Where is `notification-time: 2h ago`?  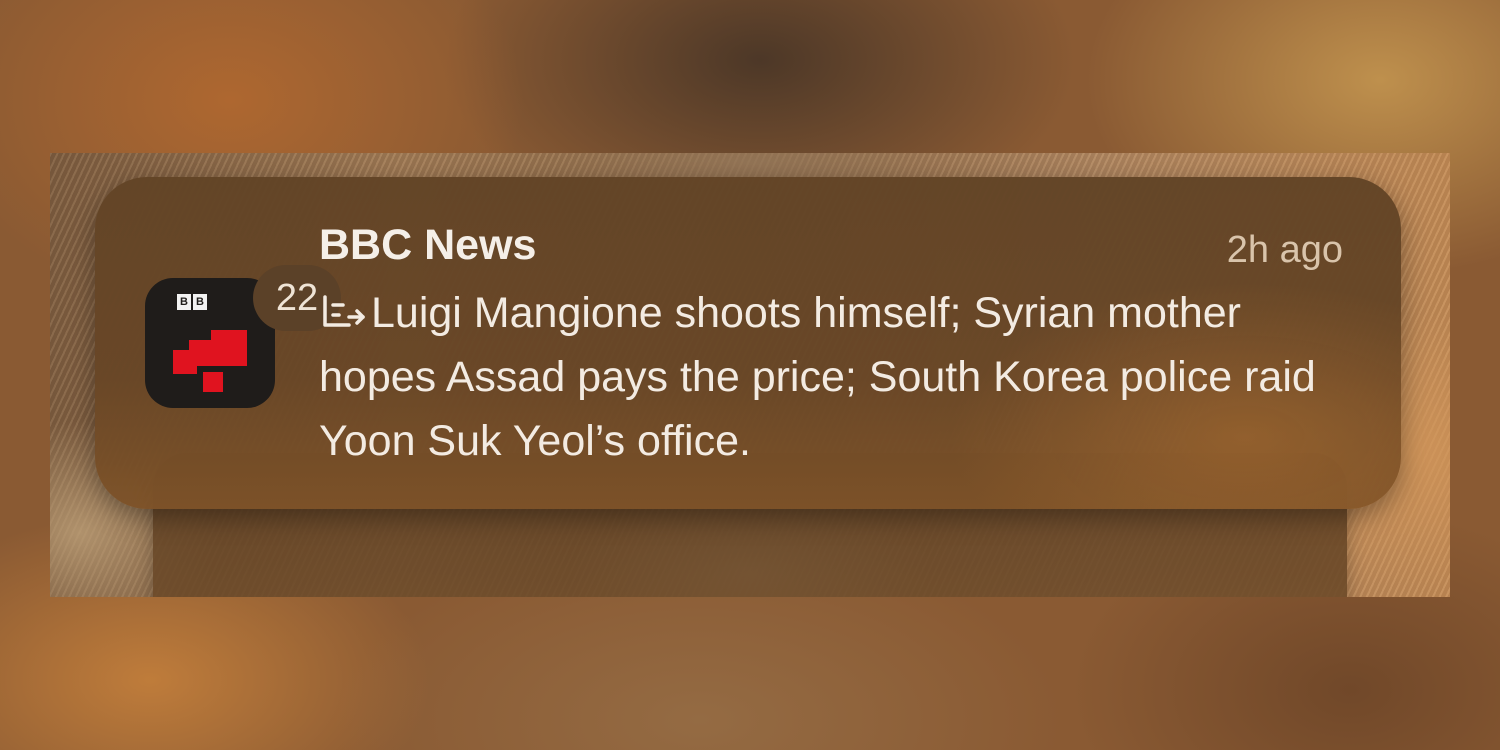 notification-time: 2h ago is located at coordinates (1284, 250).